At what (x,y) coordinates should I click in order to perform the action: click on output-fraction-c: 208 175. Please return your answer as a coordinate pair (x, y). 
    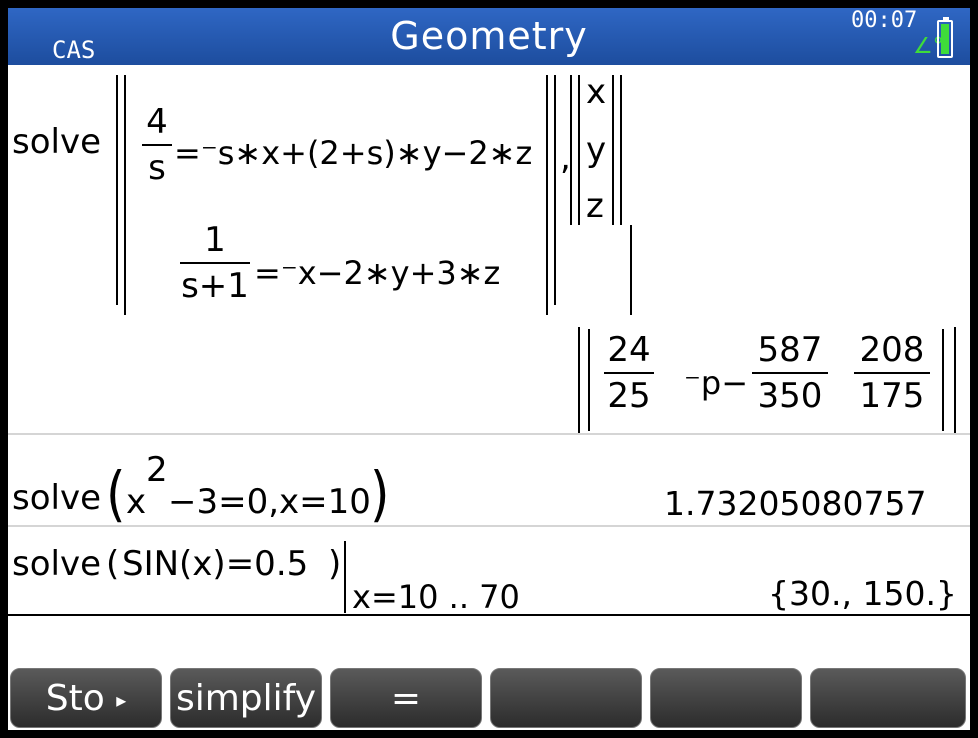
    Looking at the image, I should click on (892, 373).